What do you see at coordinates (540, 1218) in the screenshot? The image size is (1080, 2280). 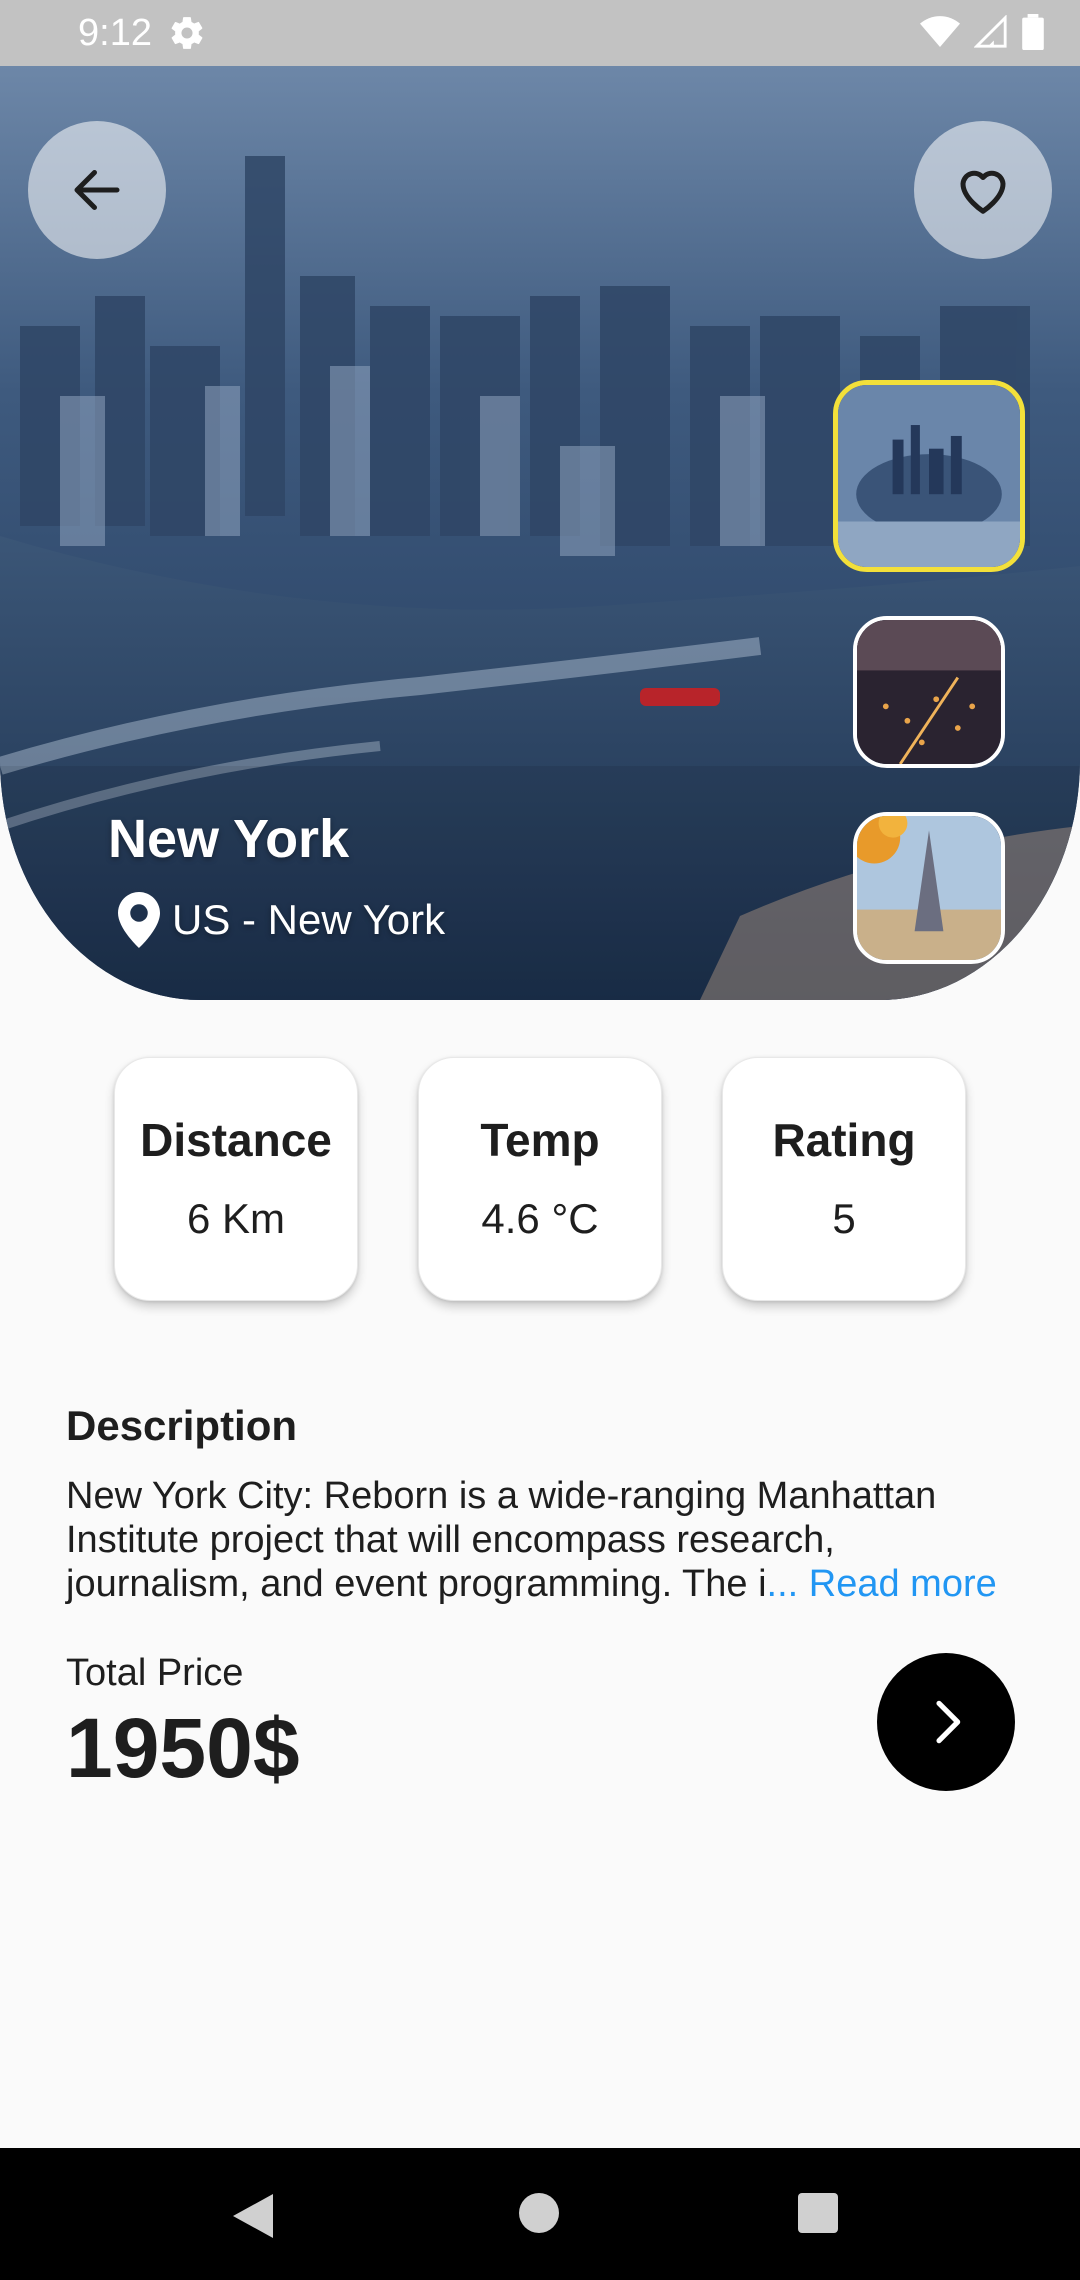 I see `card-value: 4.6 °C` at bounding box center [540, 1218].